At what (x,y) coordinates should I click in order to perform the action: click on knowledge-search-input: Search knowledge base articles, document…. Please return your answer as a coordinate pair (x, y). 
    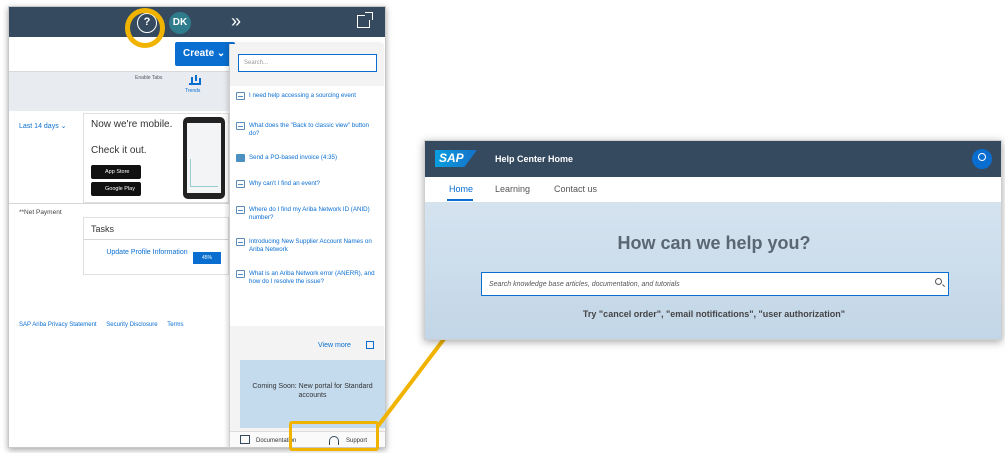
    Looking at the image, I should click on (715, 284).